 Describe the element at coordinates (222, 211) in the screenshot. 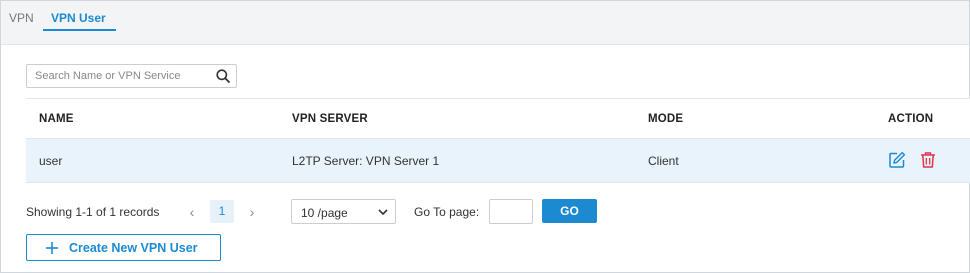

I see `page-number-current: 1` at that location.